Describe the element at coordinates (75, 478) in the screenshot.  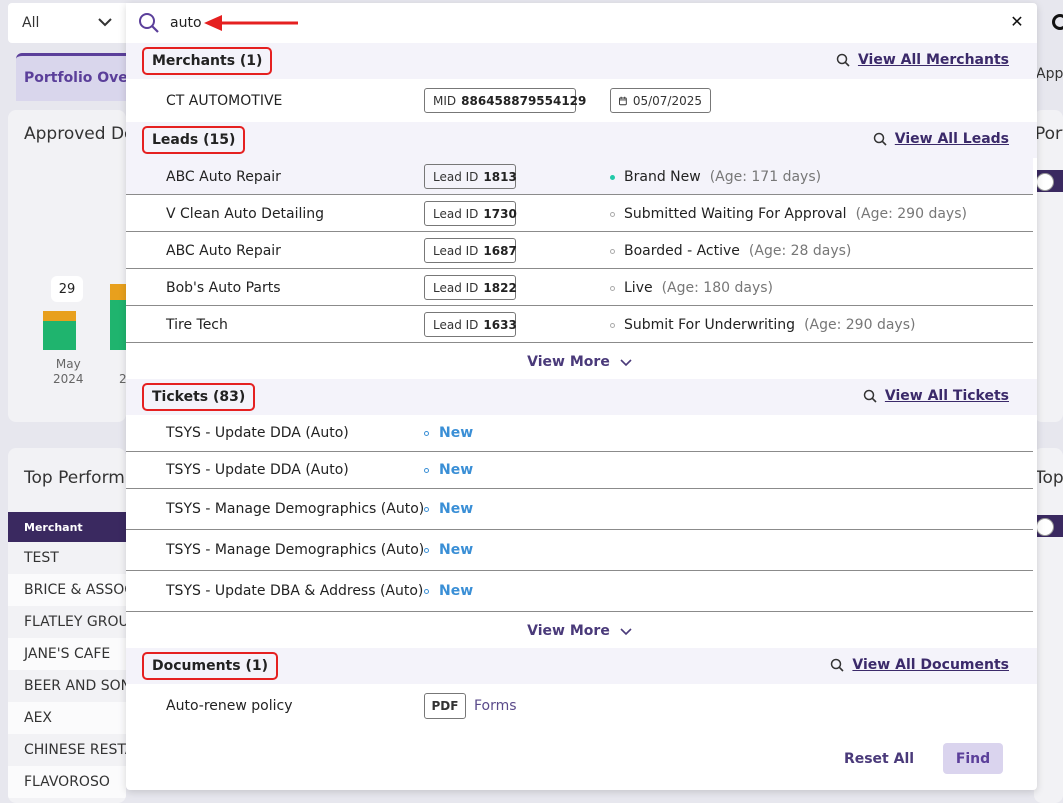
I see `card-title: Top Performing Merchants` at that location.